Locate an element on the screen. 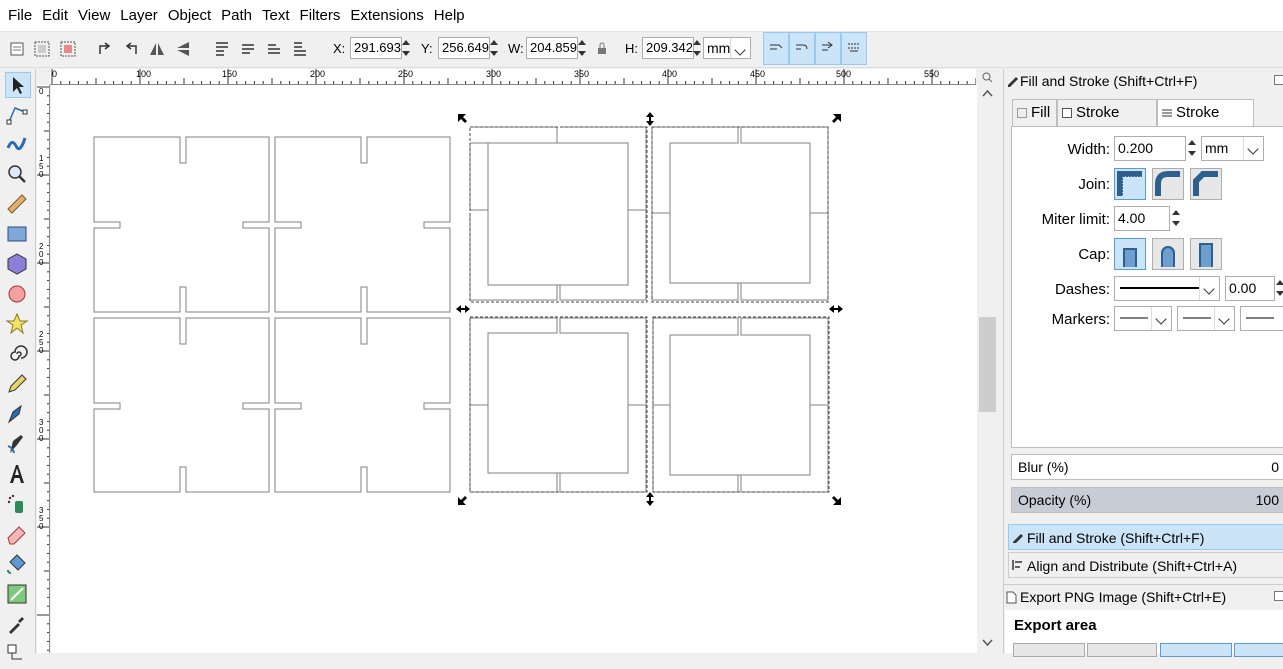 This screenshot has height=669, width=1283. y-spin-arrows is located at coordinates (494, 48).